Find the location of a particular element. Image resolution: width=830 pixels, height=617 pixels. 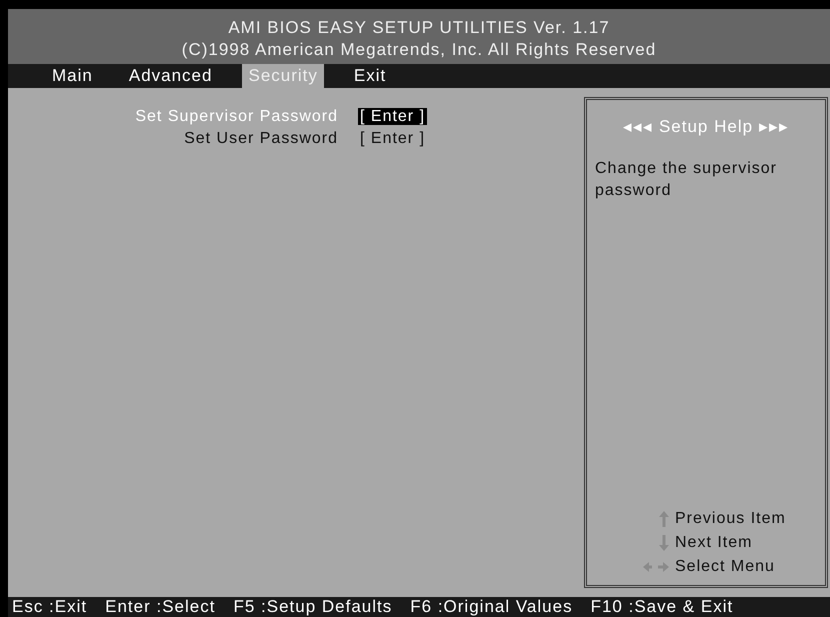

key-legend: F6 :Original Values is located at coordinates (491, 607).